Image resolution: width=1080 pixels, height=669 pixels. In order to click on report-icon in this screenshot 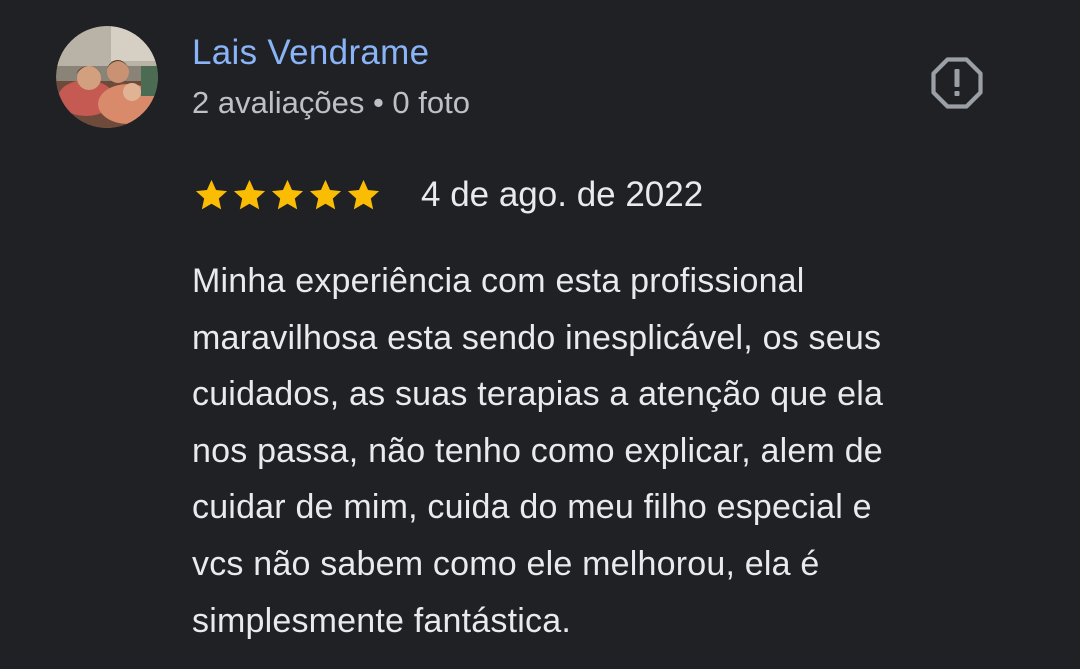, I will do `click(957, 83)`.